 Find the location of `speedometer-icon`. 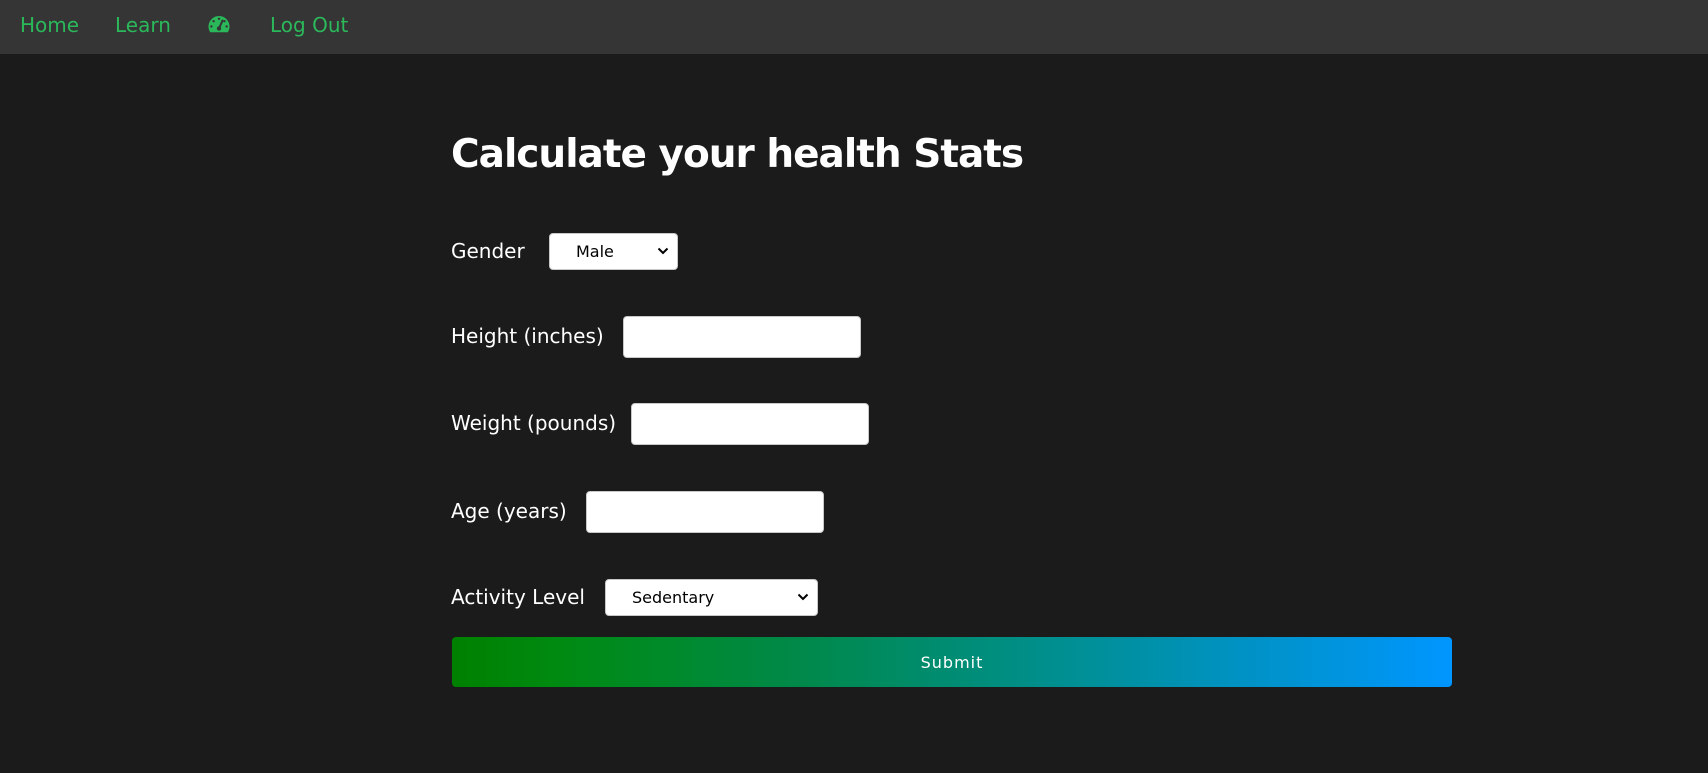

speedometer-icon is located at coordinates (219, 24).